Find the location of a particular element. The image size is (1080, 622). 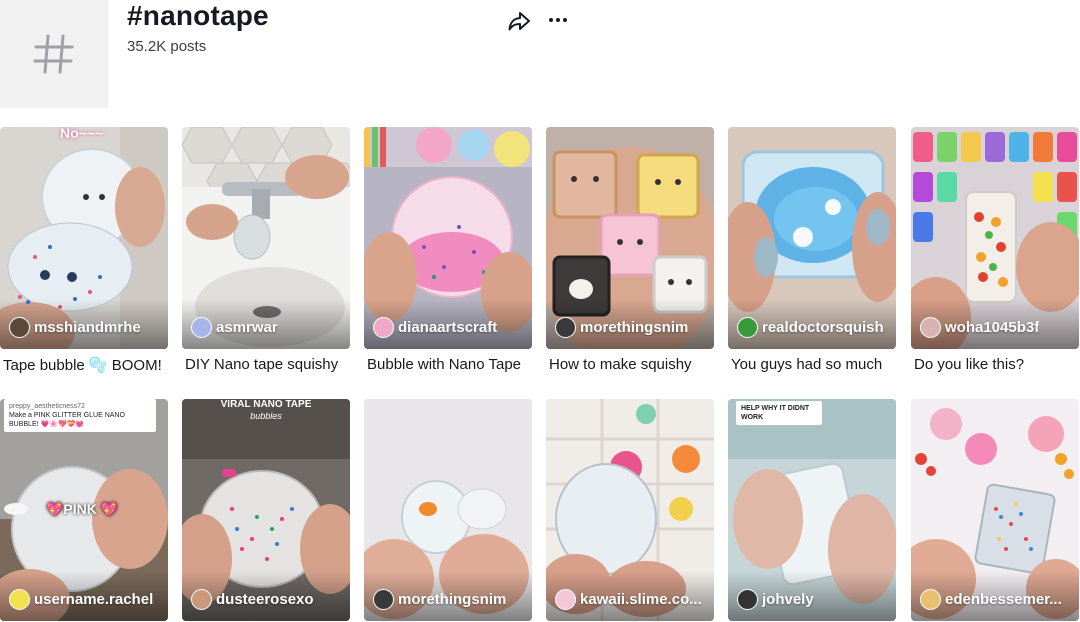

post-count: 35.2K posts is located at coordinates (167, 46).